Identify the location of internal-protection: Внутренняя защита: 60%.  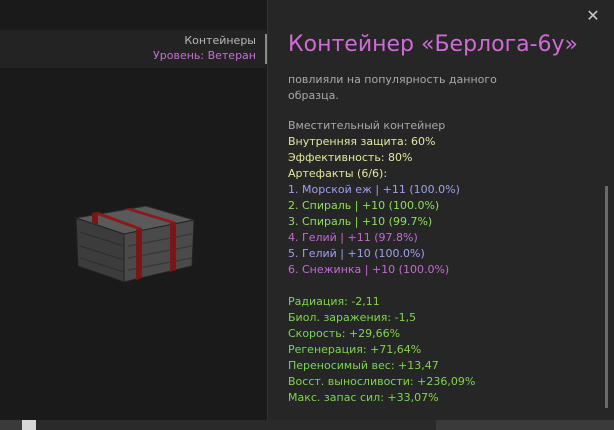
(362, 141).